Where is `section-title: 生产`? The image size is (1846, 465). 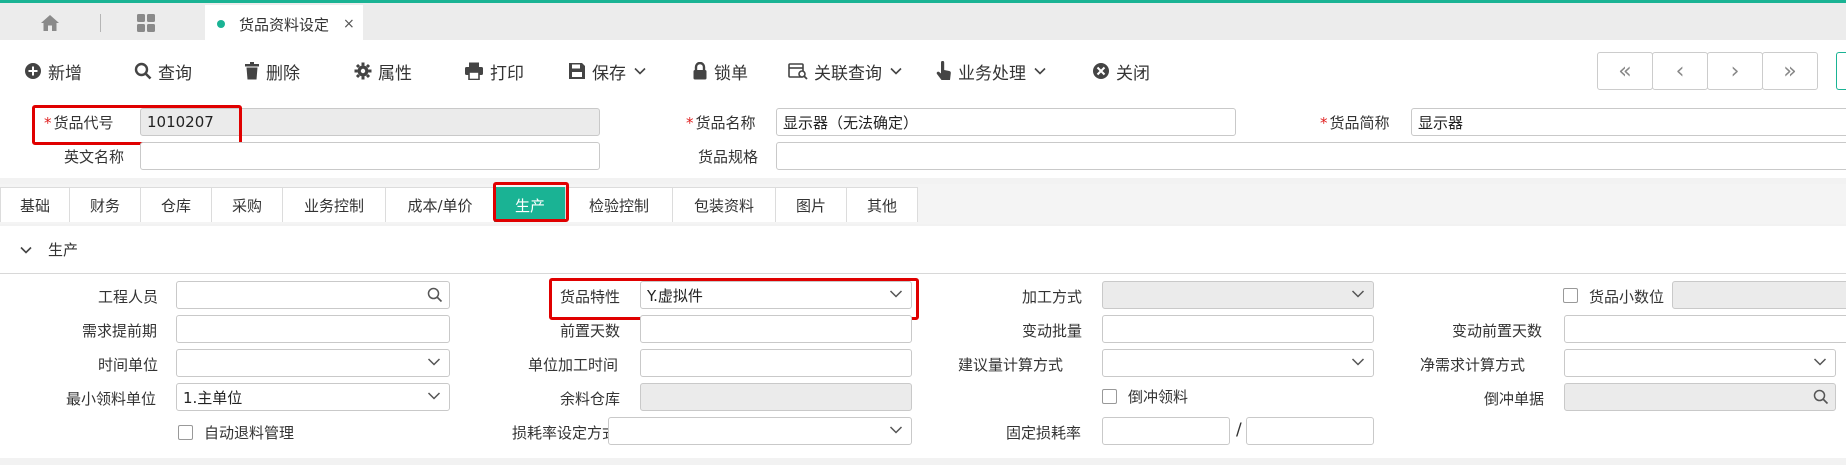 section-title: 生产 is located at coordinates (63, 250).